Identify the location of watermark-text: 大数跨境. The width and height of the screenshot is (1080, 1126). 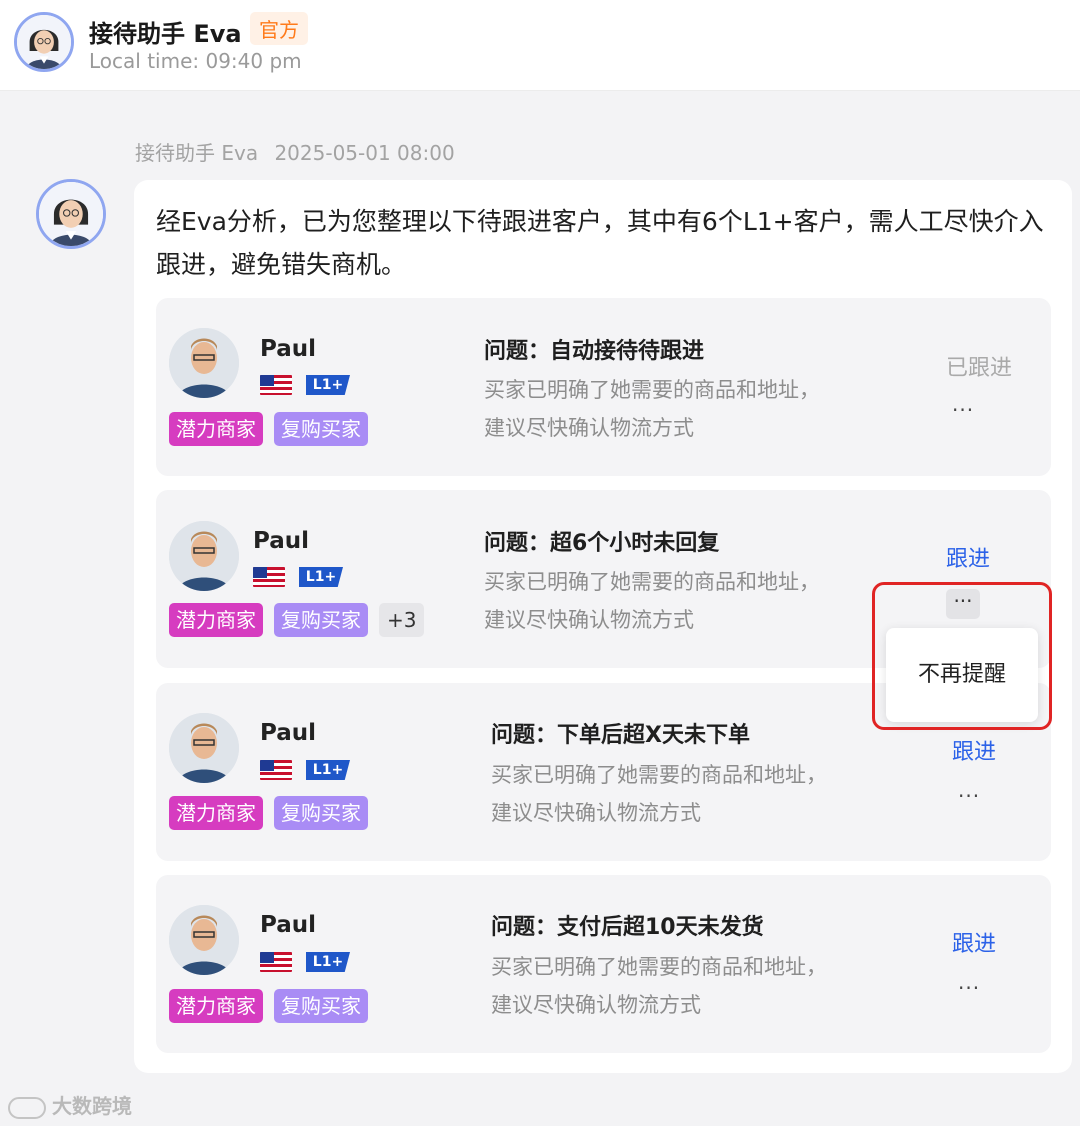
(92, 1106).